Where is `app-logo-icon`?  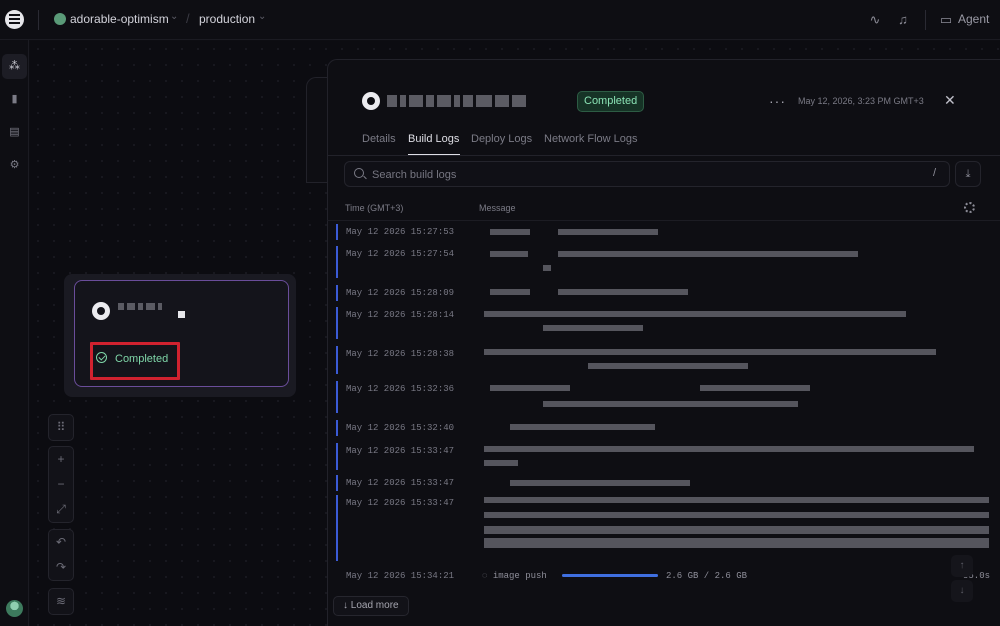
app-logo-icon is located at coordinates (14, 19).